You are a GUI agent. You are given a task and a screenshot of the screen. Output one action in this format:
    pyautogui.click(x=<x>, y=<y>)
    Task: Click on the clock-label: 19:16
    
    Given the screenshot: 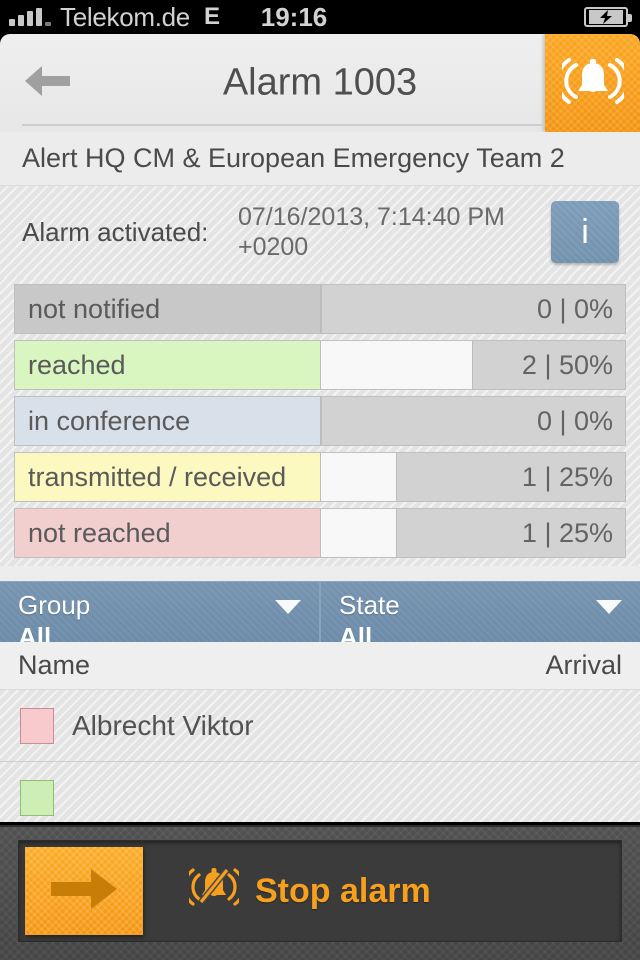 What is the action you would take?
    pyautogui.click(x=294, y=17)
    